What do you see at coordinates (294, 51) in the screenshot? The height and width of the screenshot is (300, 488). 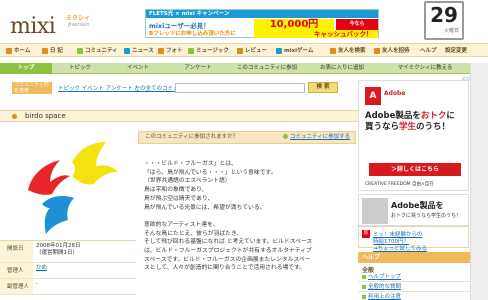 I see `nav-game: mixiゲーム` at bounding box center [294, 51].